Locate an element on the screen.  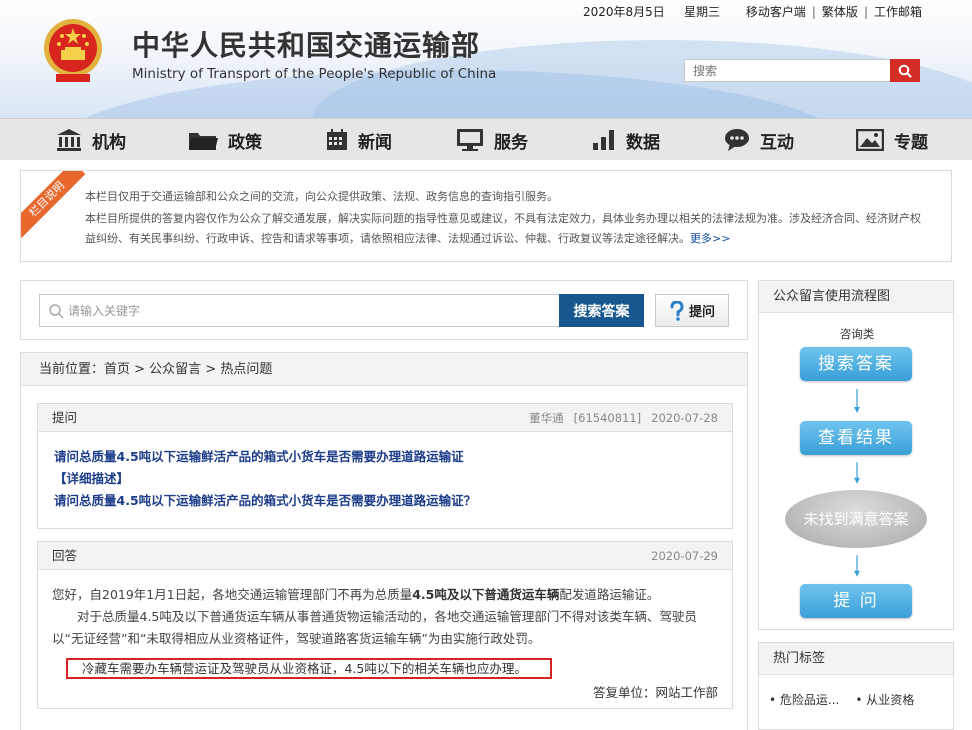
answer-panel-header: 回答 2020-07-29 is located at coordinates (385, 556).